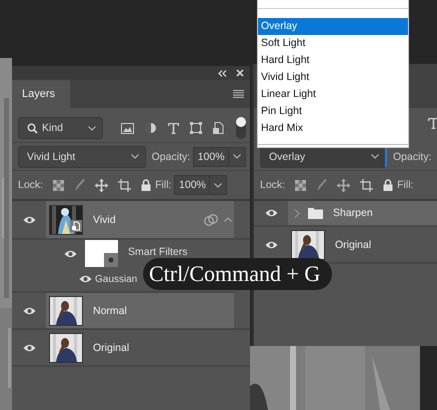 The width and height of the screenshot is (437, 410). Describe the element at coordinates (353, 213) in the screenshot. I see `layer-name: Sharpen` at that location.